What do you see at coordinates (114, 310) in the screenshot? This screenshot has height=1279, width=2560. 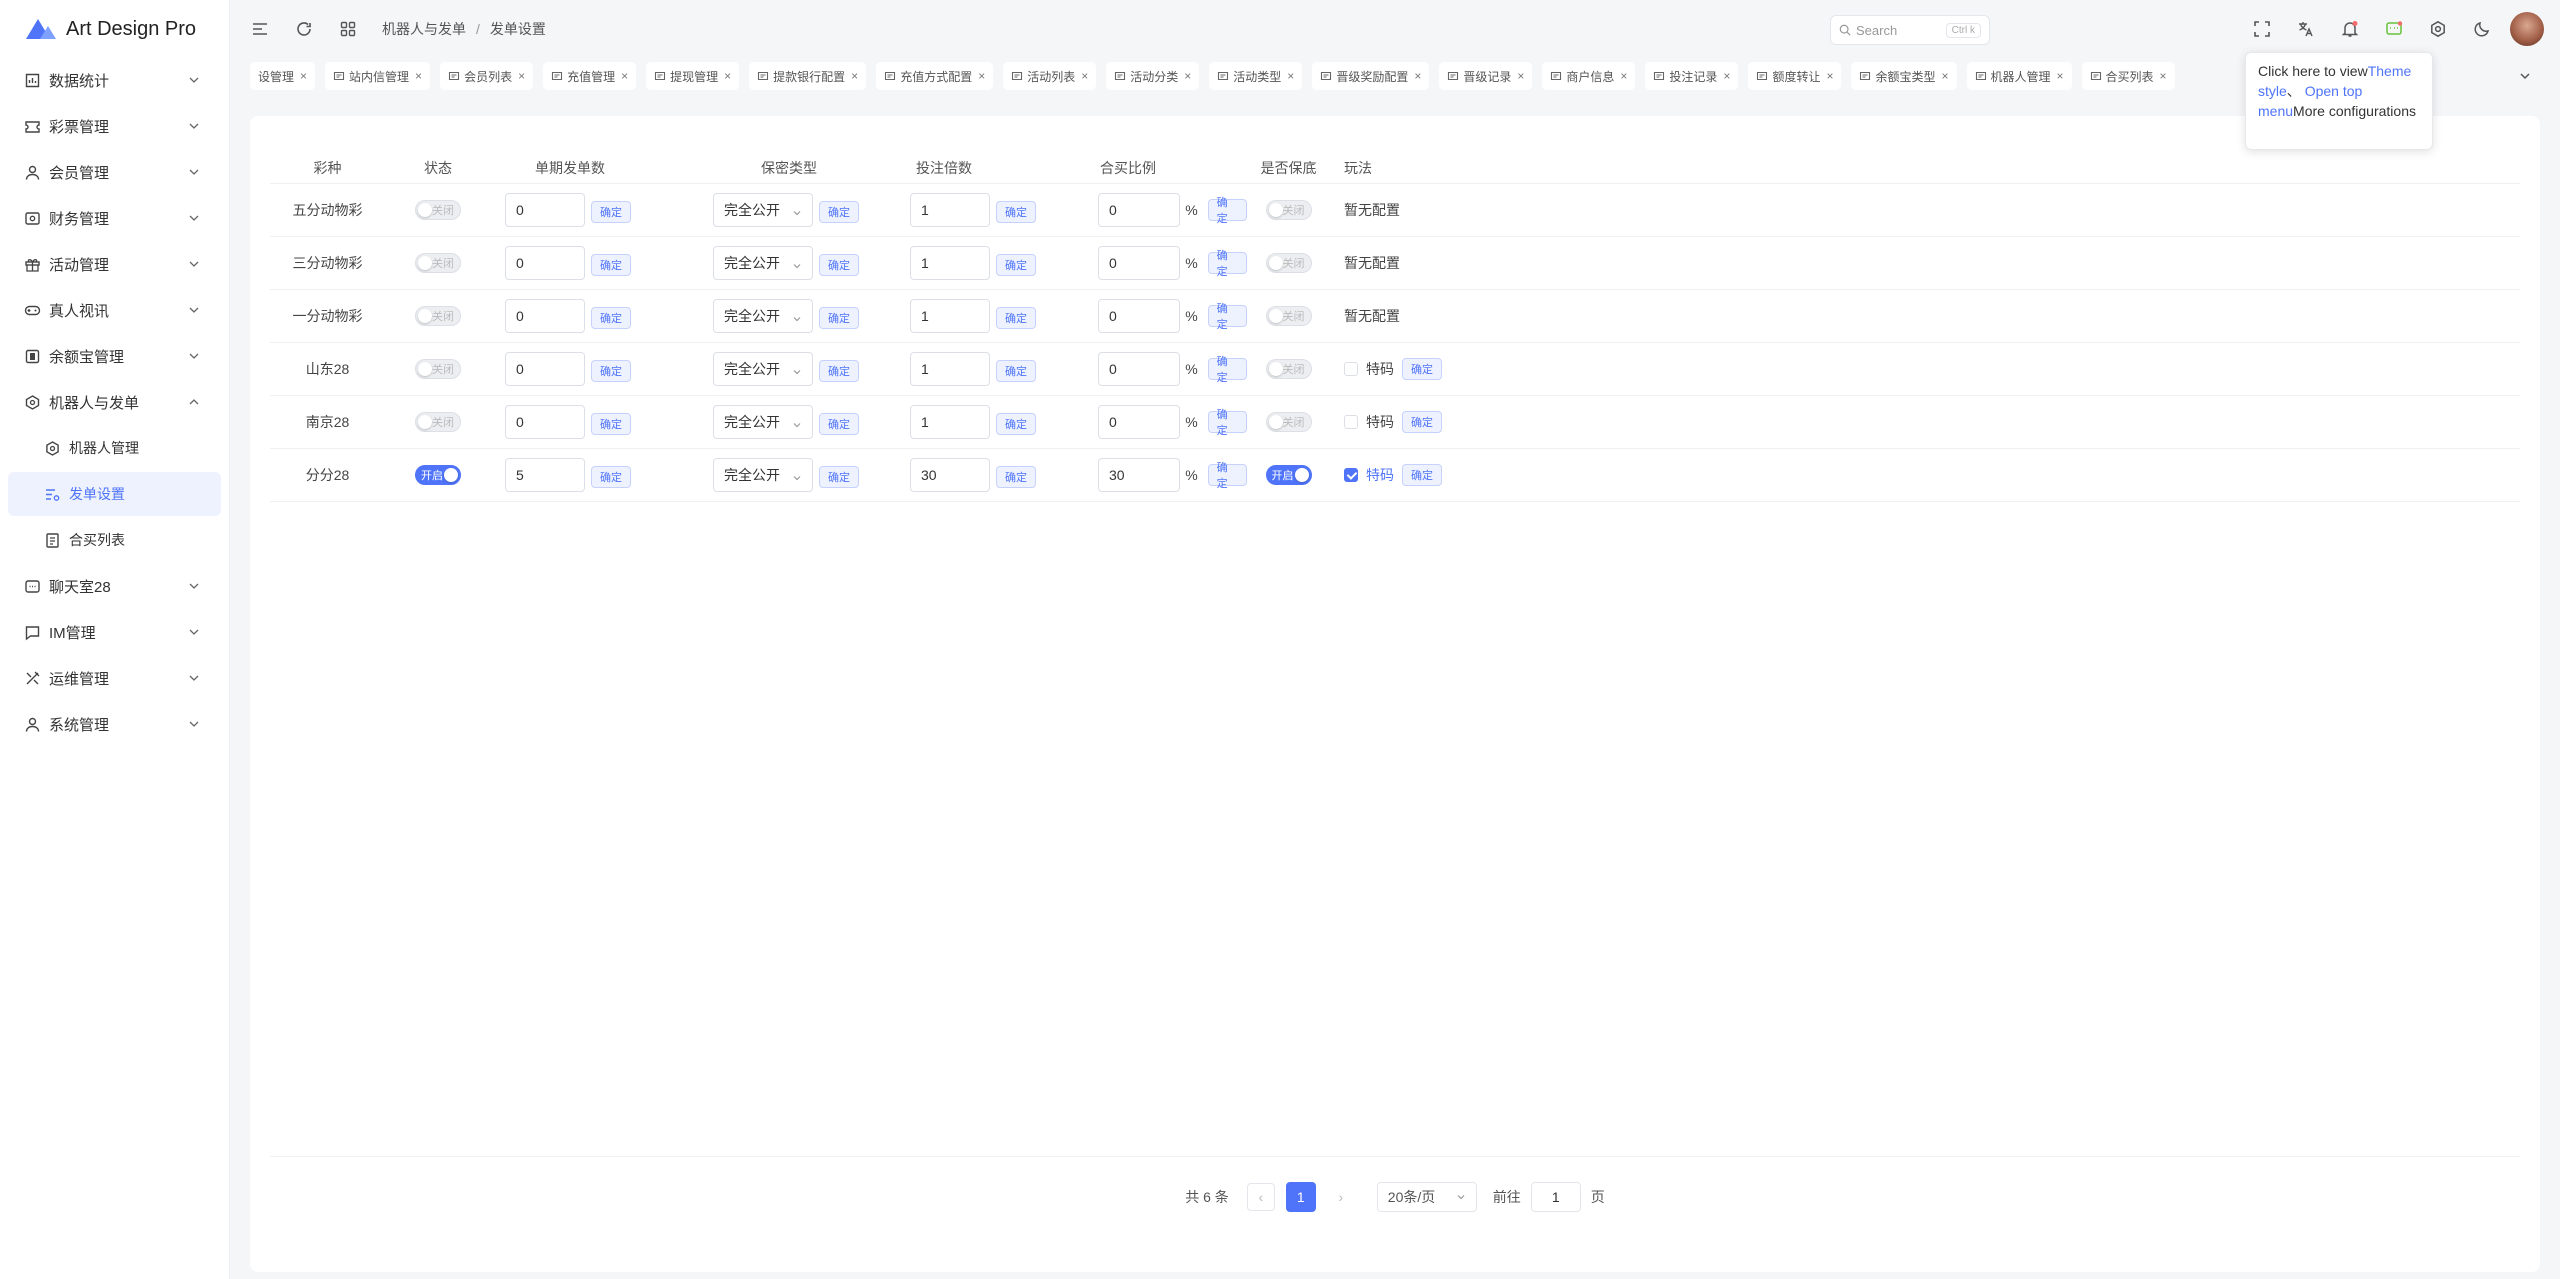 I see `sidebar-item-5: 真人视讯` at bounding box center [114, 310].